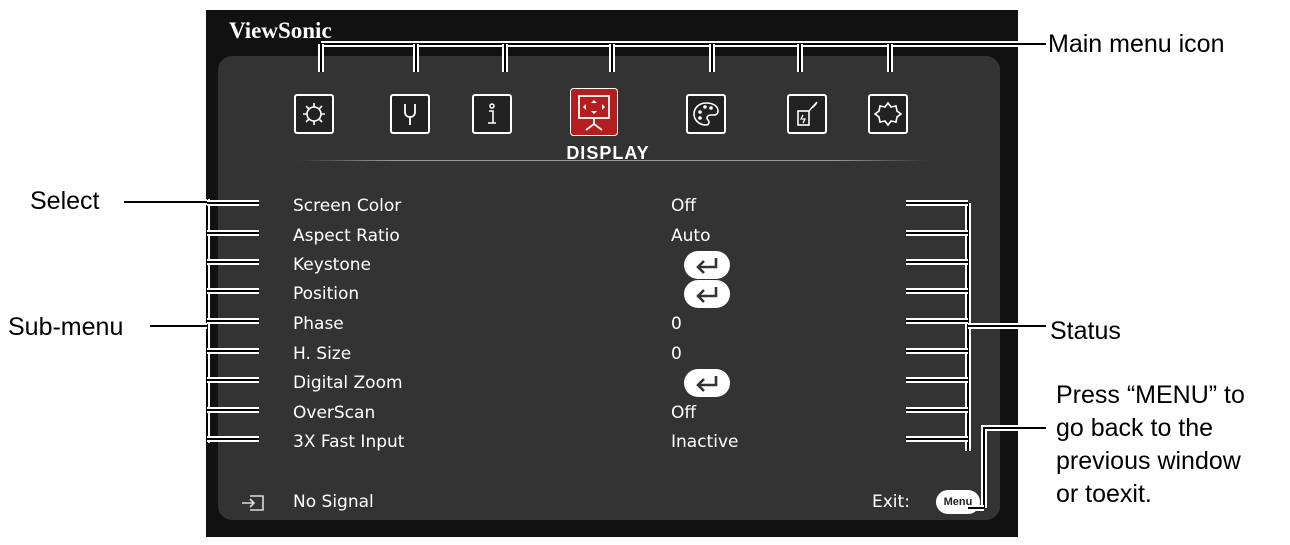 This screenshot has height=545, width=1290. What do you see at coordinates (1148, 461) in the screenshot?
I see `callout-press-menu-line: previous window` at bounding box center [1148, 461].